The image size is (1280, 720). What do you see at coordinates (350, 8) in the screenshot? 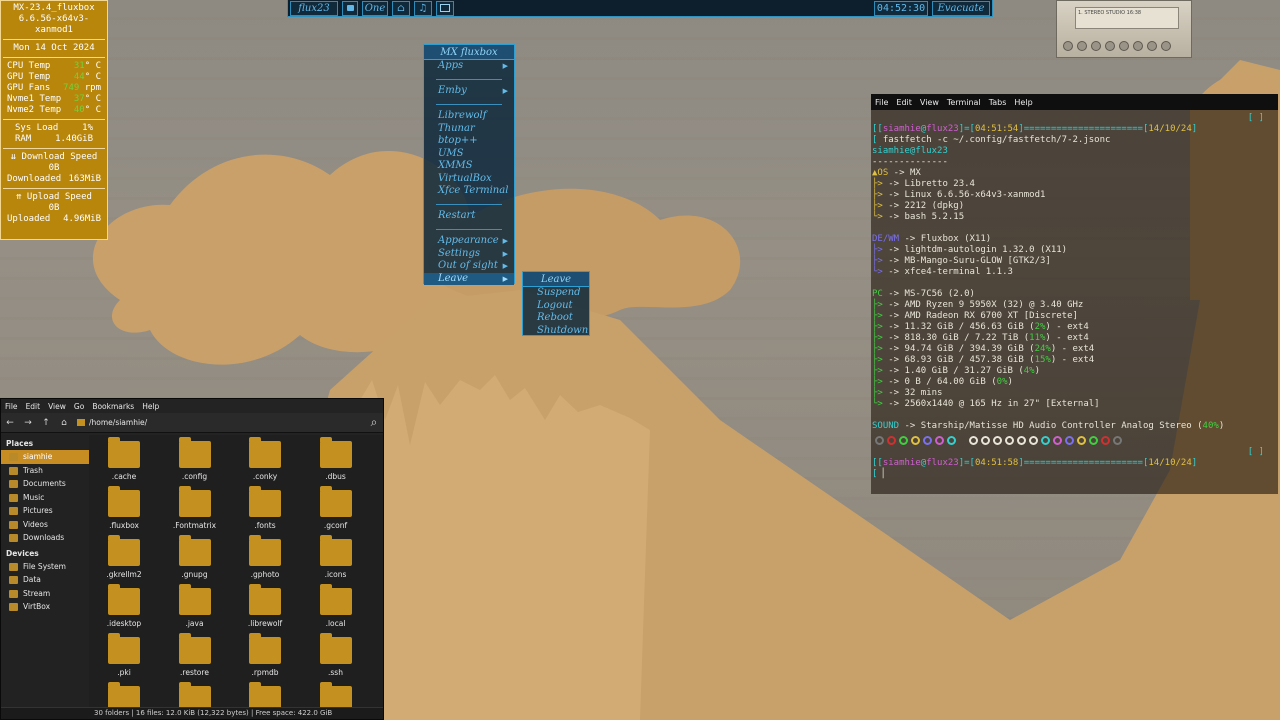
I see `workspace-icon` at bounding box center [350, 8].